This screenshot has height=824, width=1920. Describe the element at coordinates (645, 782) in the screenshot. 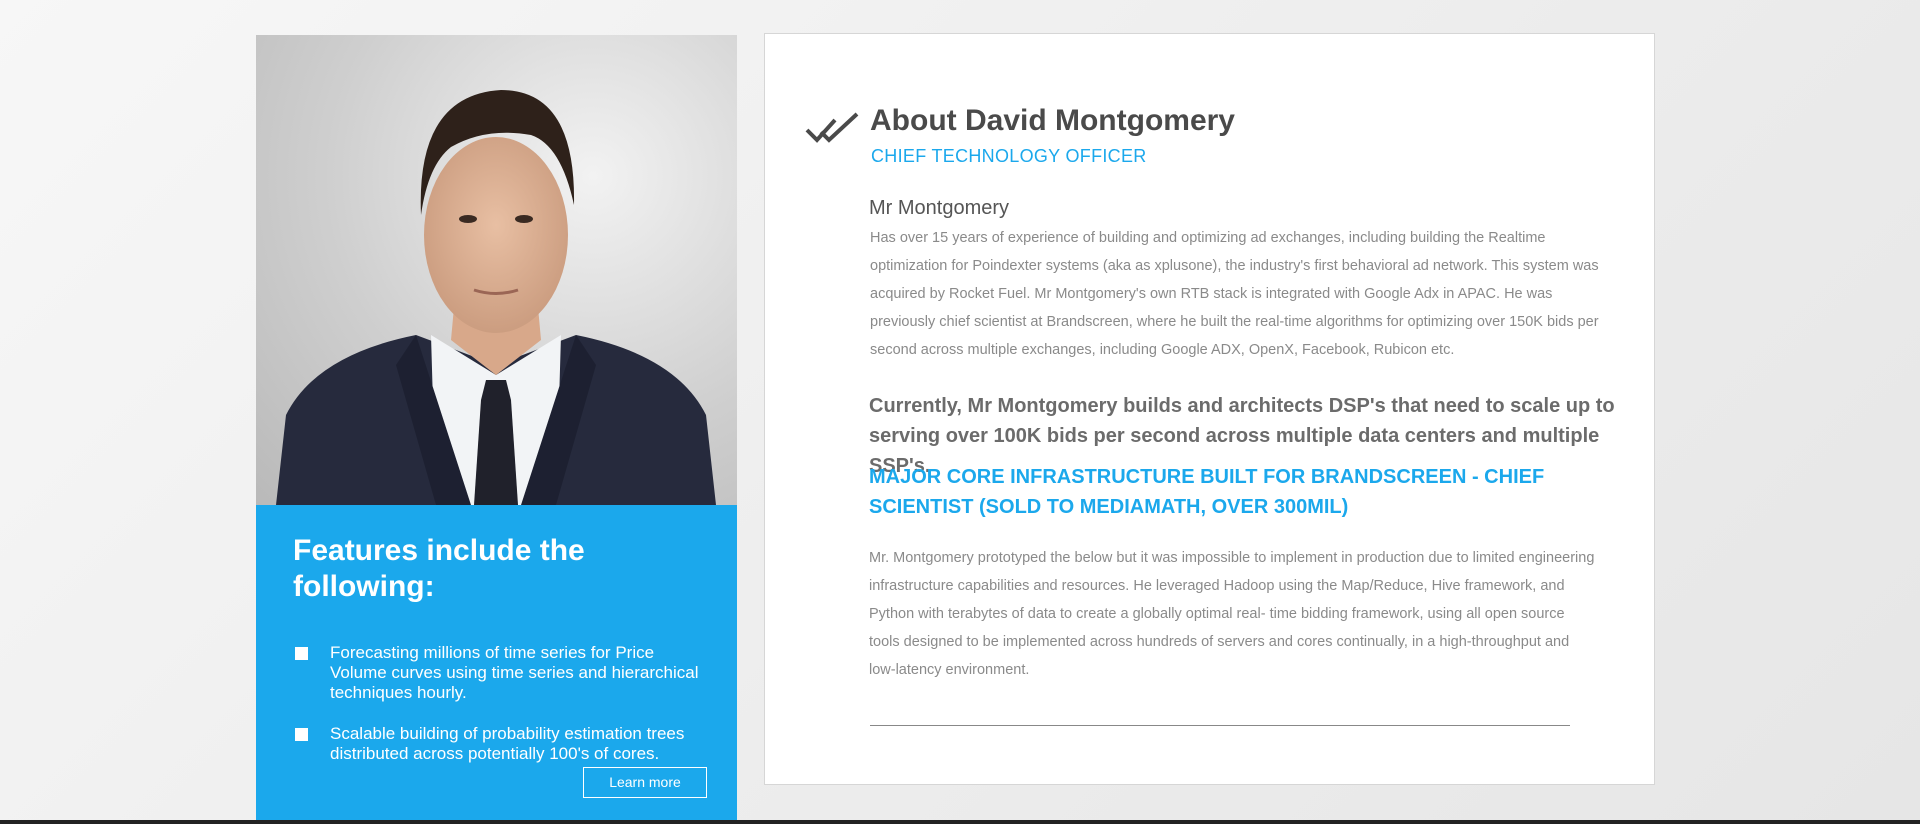

I see `learn-more-button: Learn more` at that location.